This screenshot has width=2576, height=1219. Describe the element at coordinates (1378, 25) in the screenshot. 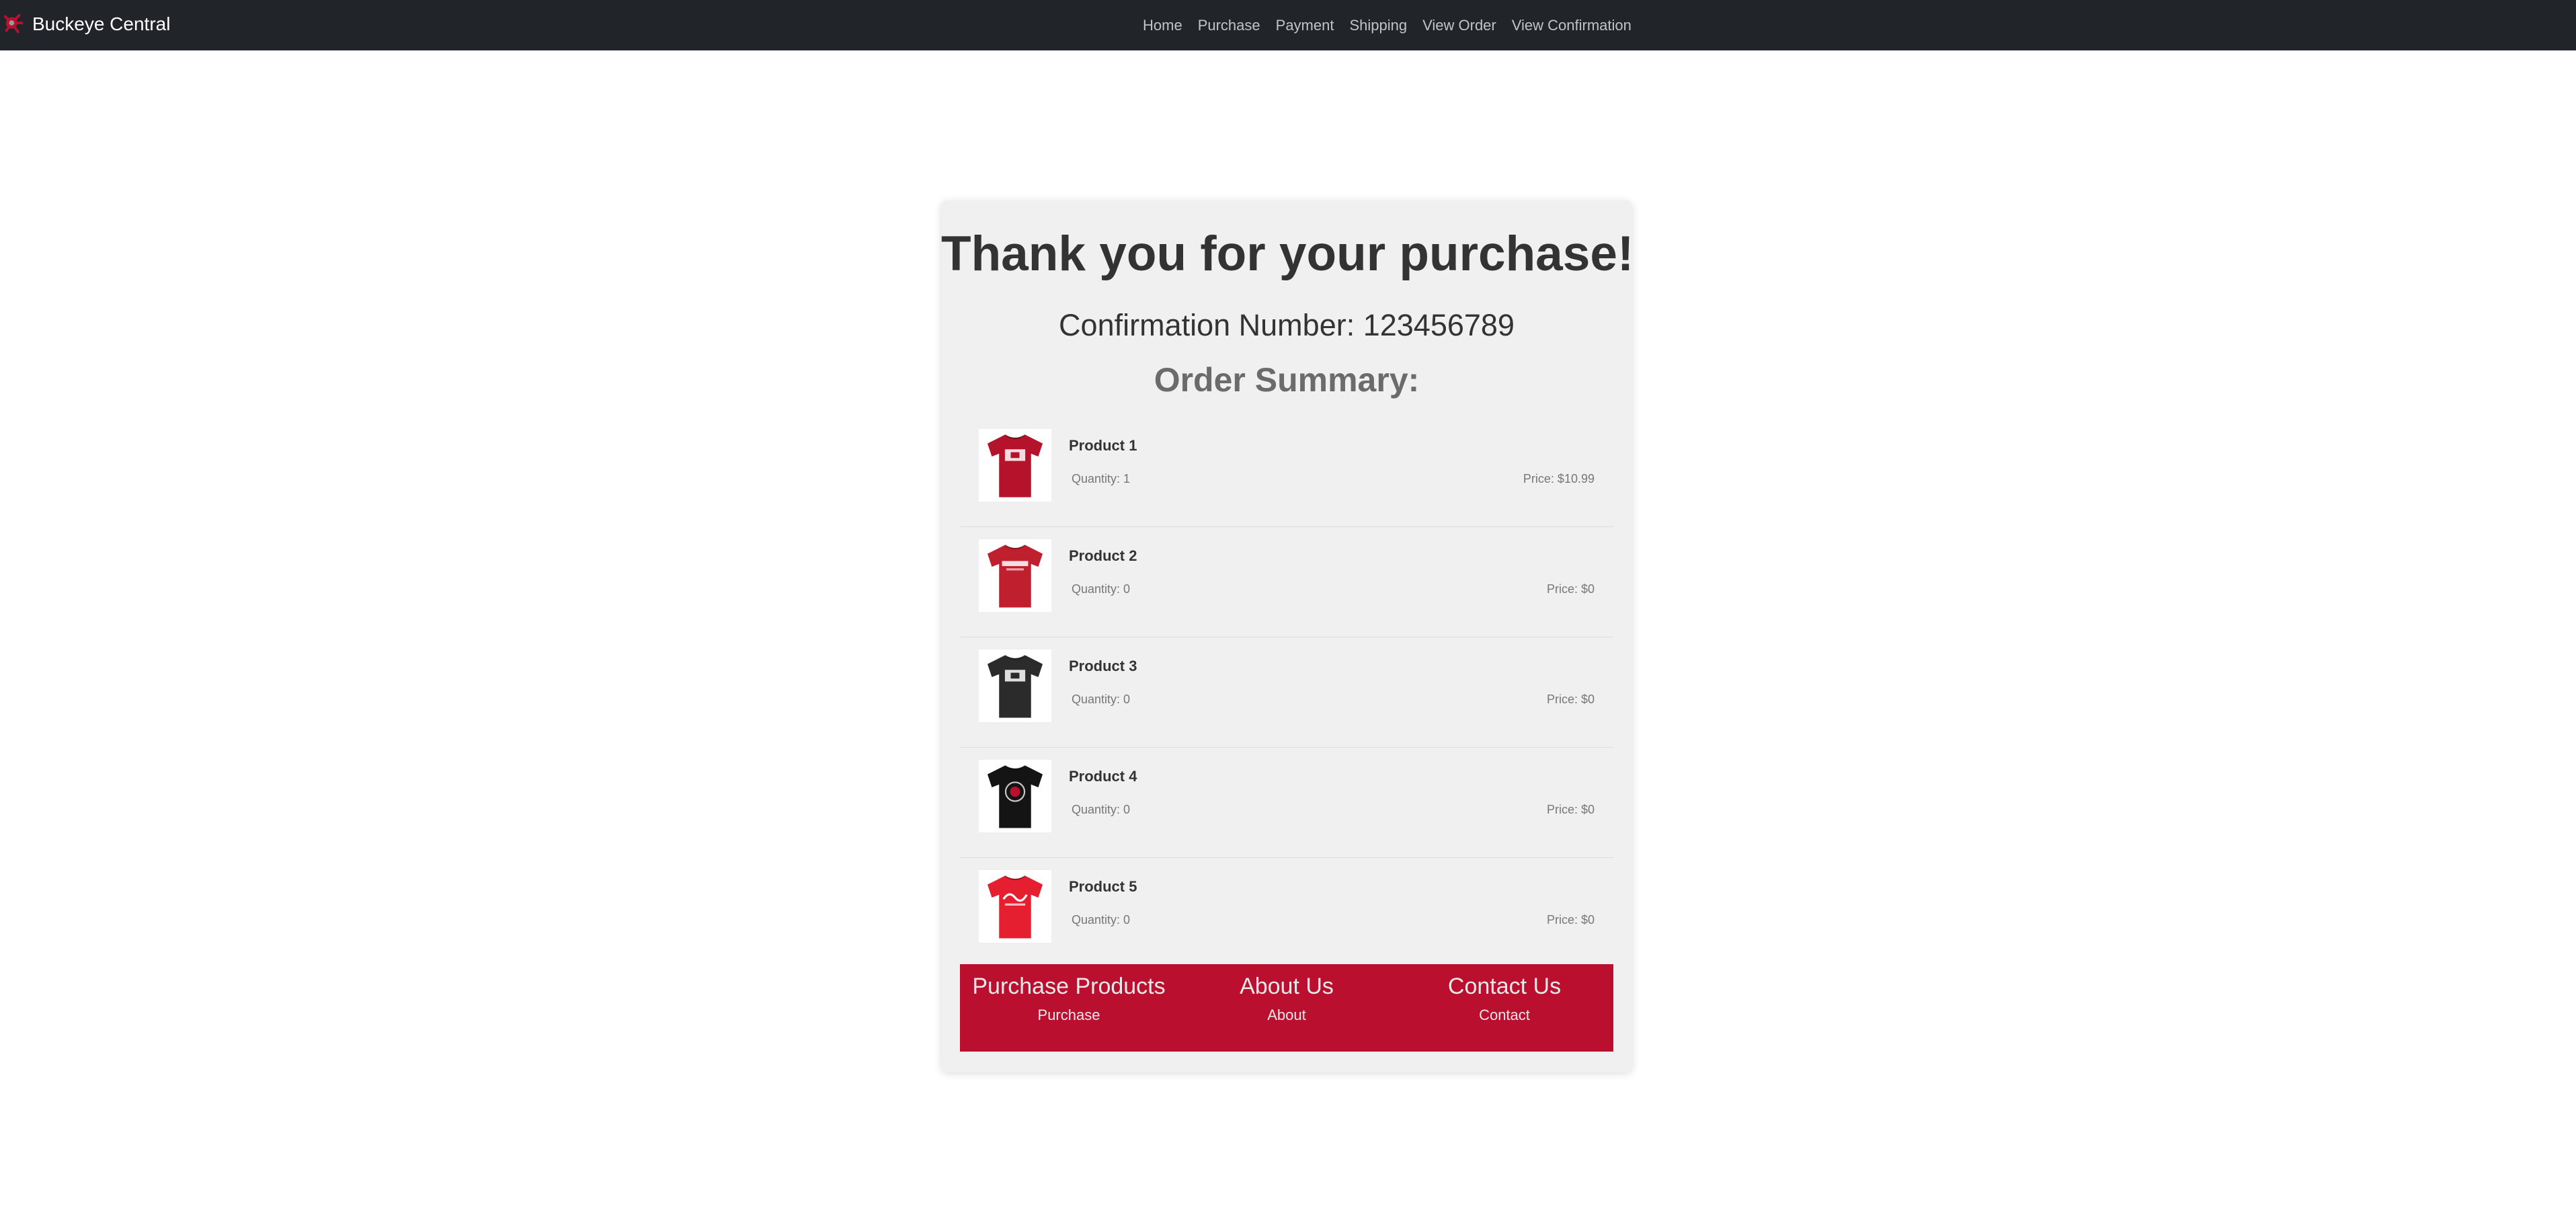

I see `nav-link-shipping: Shipping` at that location.